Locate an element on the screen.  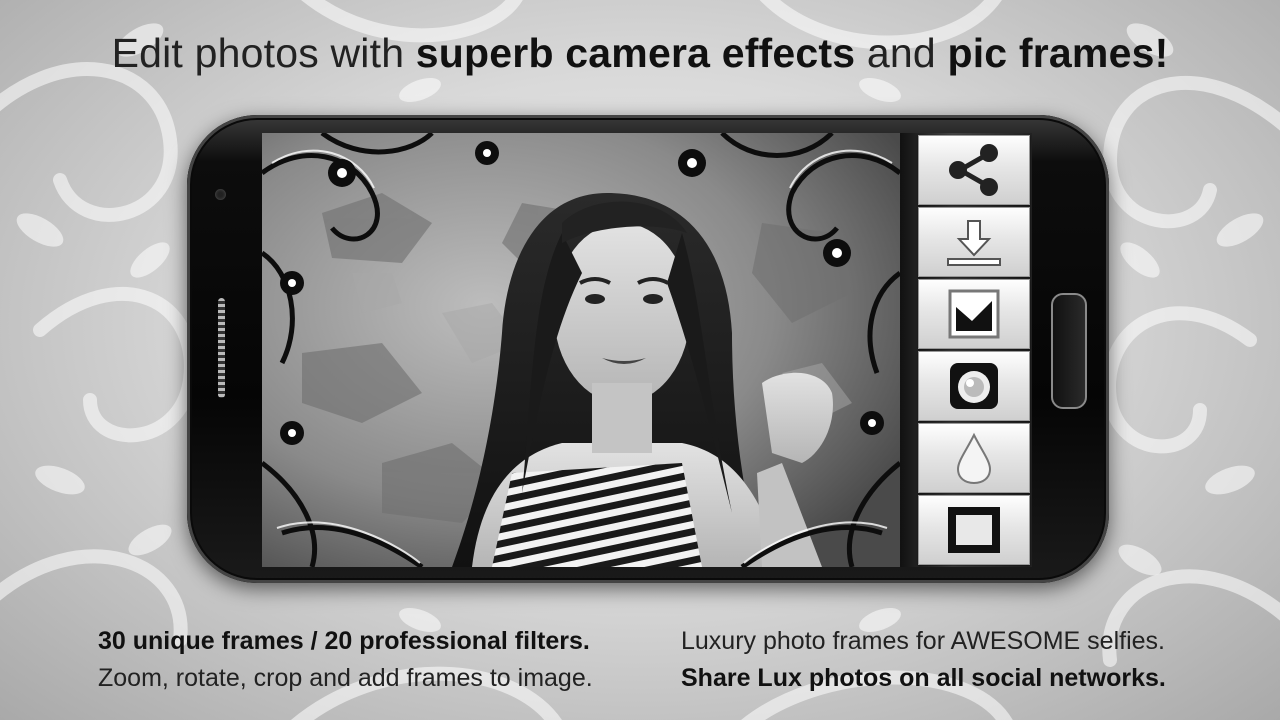
share-button is located at coordinates (974, 170).